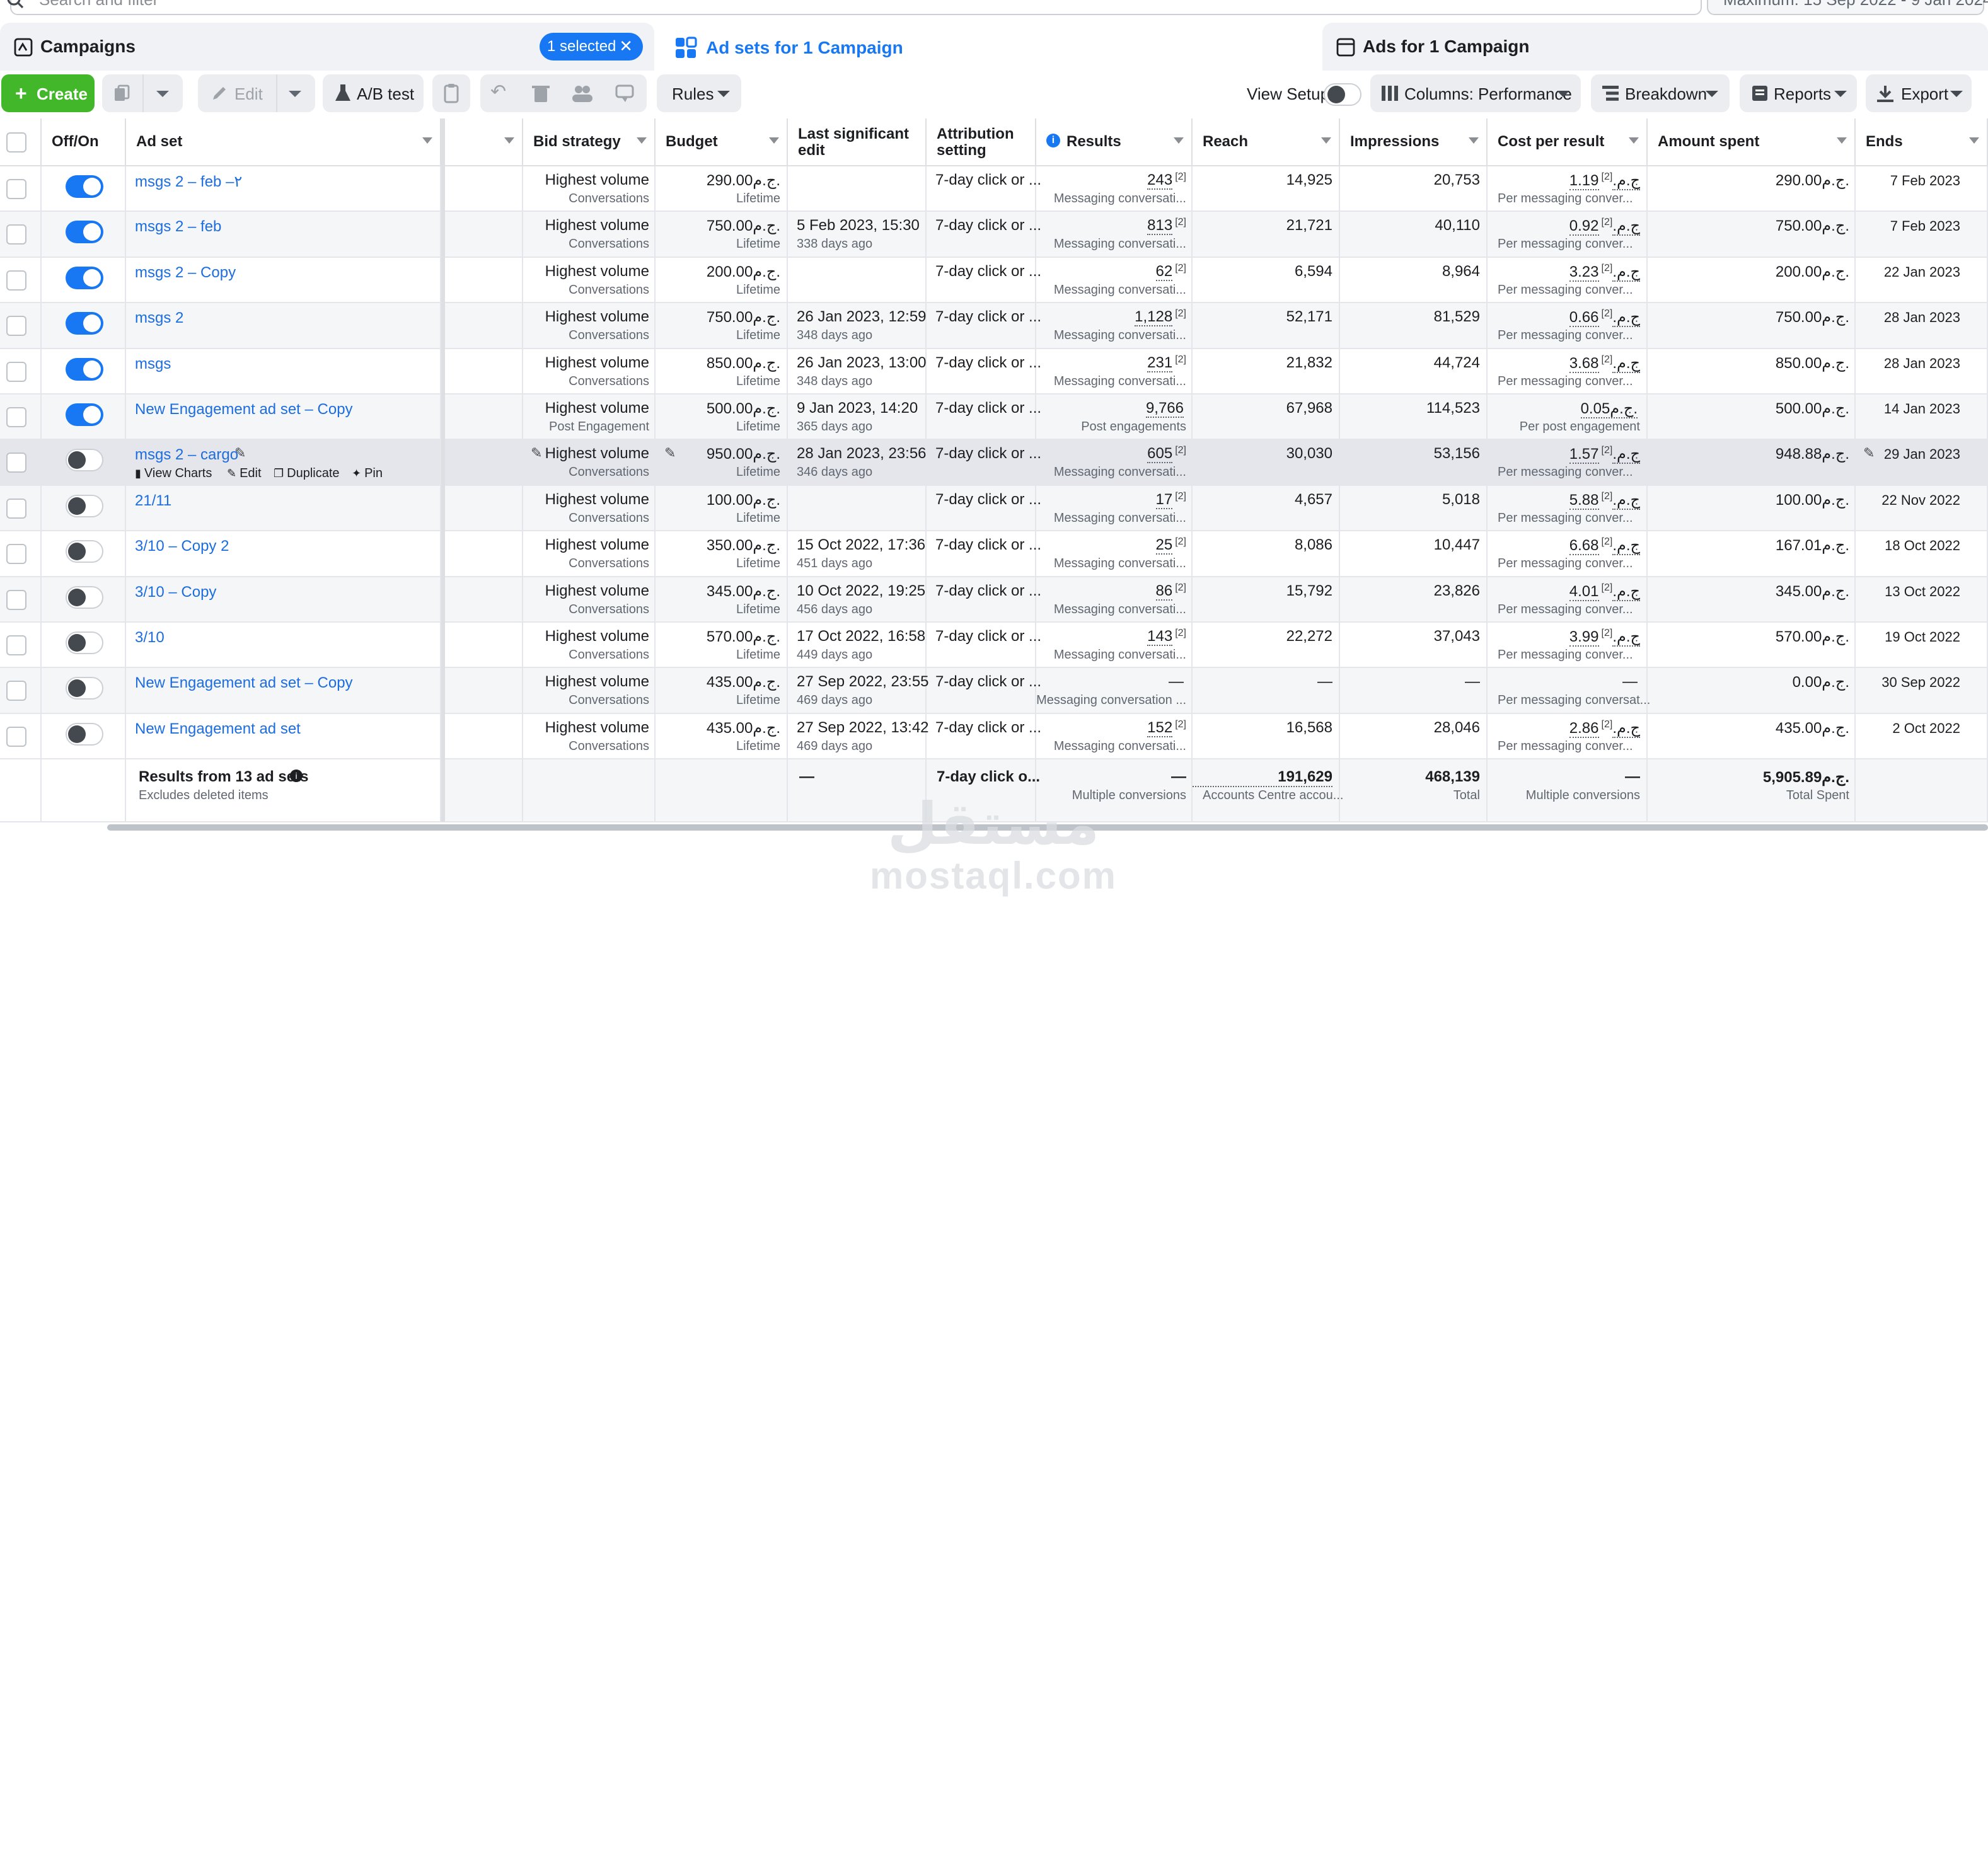 Image resolution: width=1988 pixels, height=1873 pixels. What do you see at coordinates (1847, 8) in the screenshot?
I see `date-range-picker: Maximum: 15 Sep 2022 - 9 Jan 2024` at bounding box center [1847, 8].